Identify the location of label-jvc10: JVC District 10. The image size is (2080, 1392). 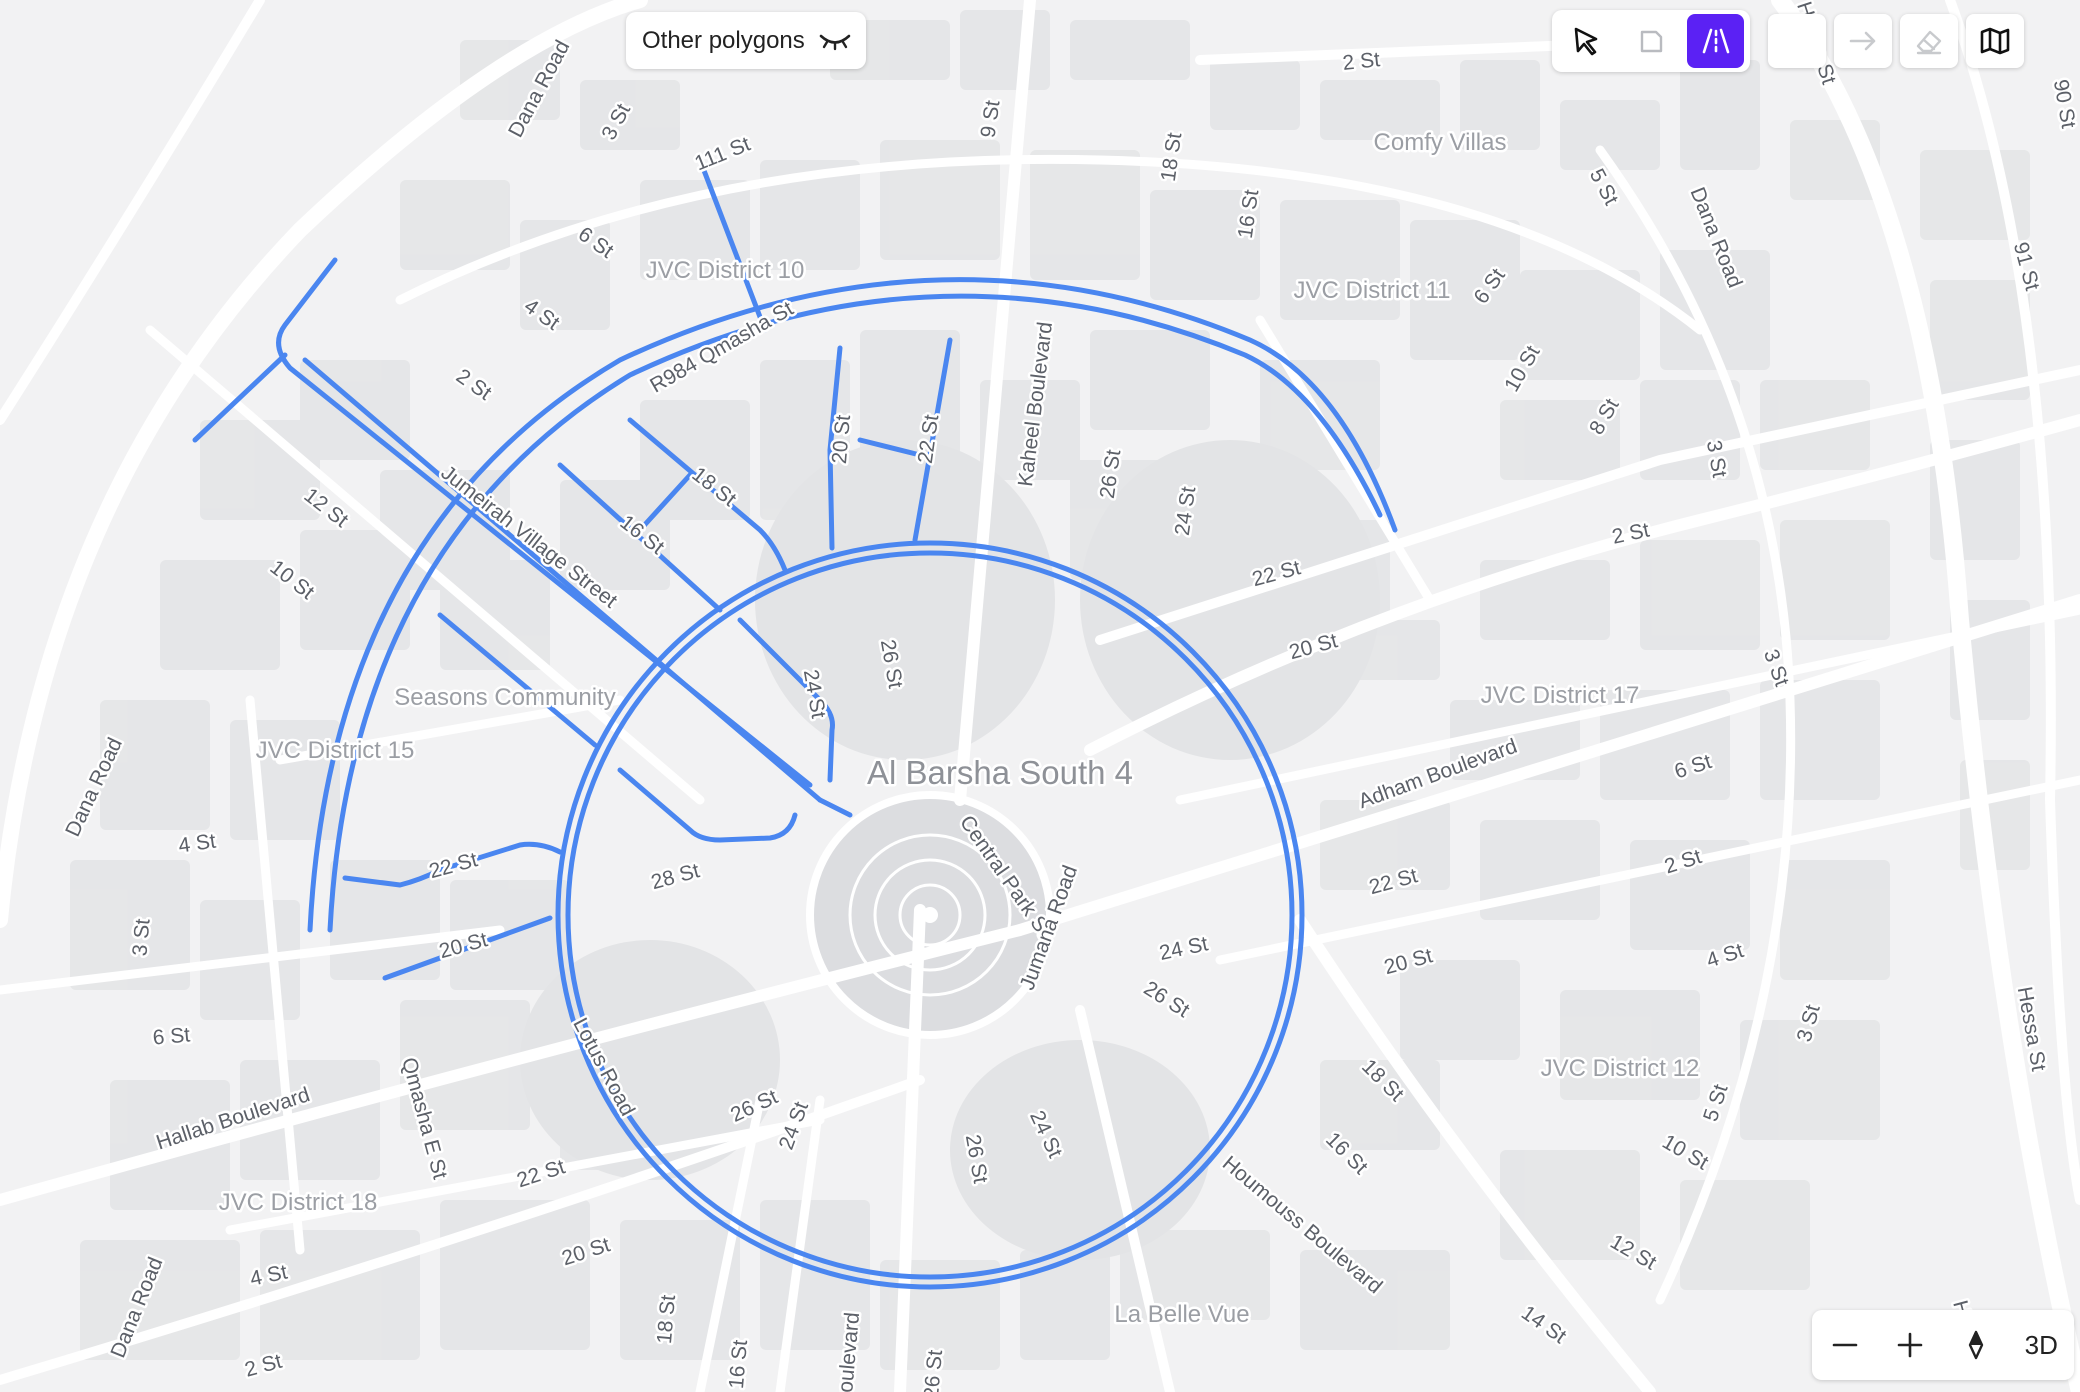
(725, 270).